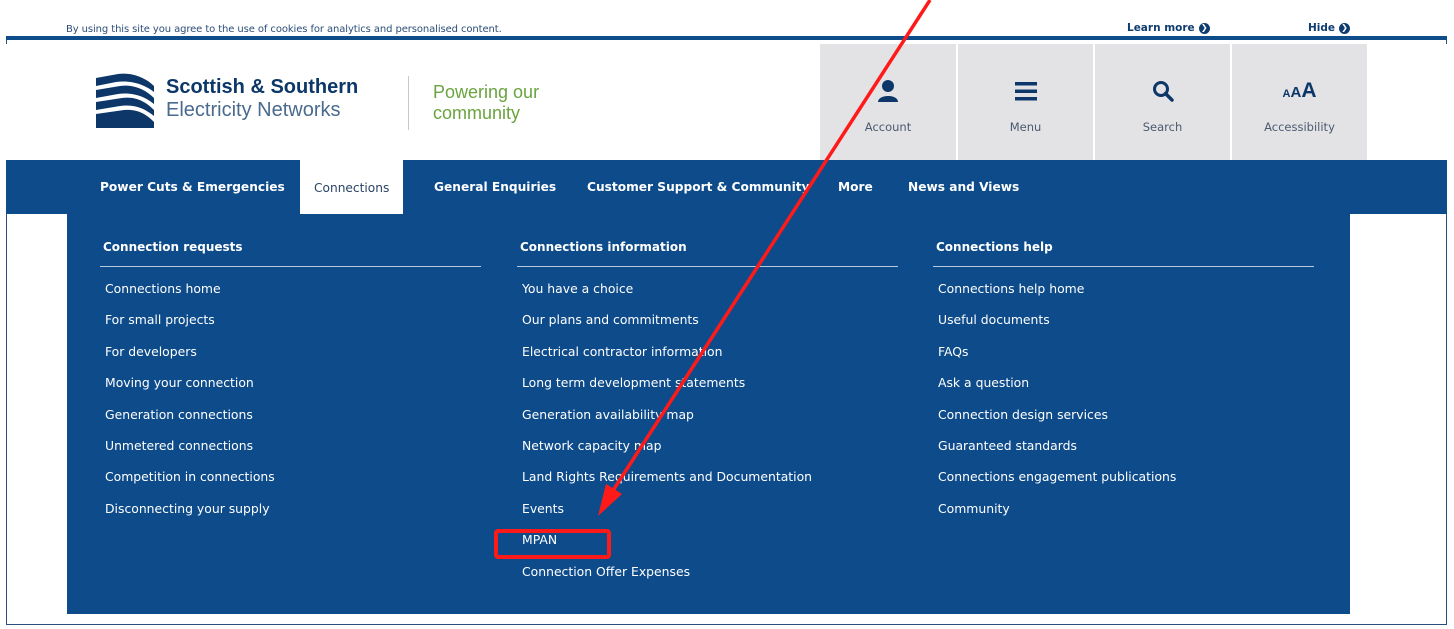 The height and width of the screenshot is (629, 1454). I want to click on brand-tagline: Powering our community, so click(486, 103).